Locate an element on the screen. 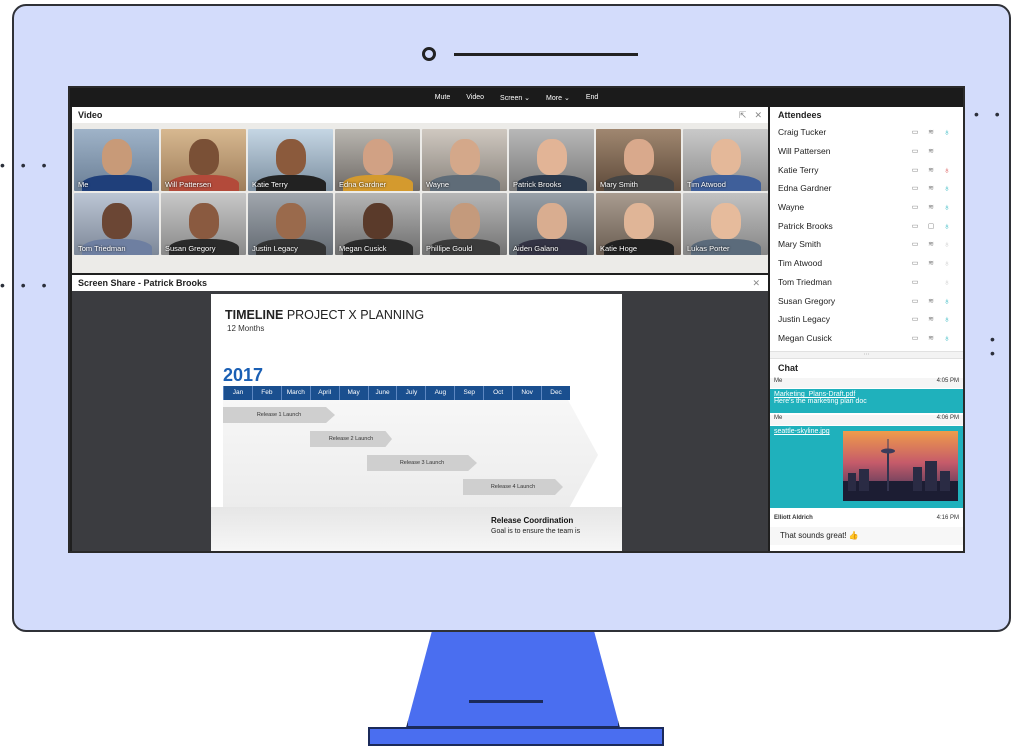 The width and height of the screenshot is (1013, 746). video-panel-title: Video is located at coordinates (90, 115).